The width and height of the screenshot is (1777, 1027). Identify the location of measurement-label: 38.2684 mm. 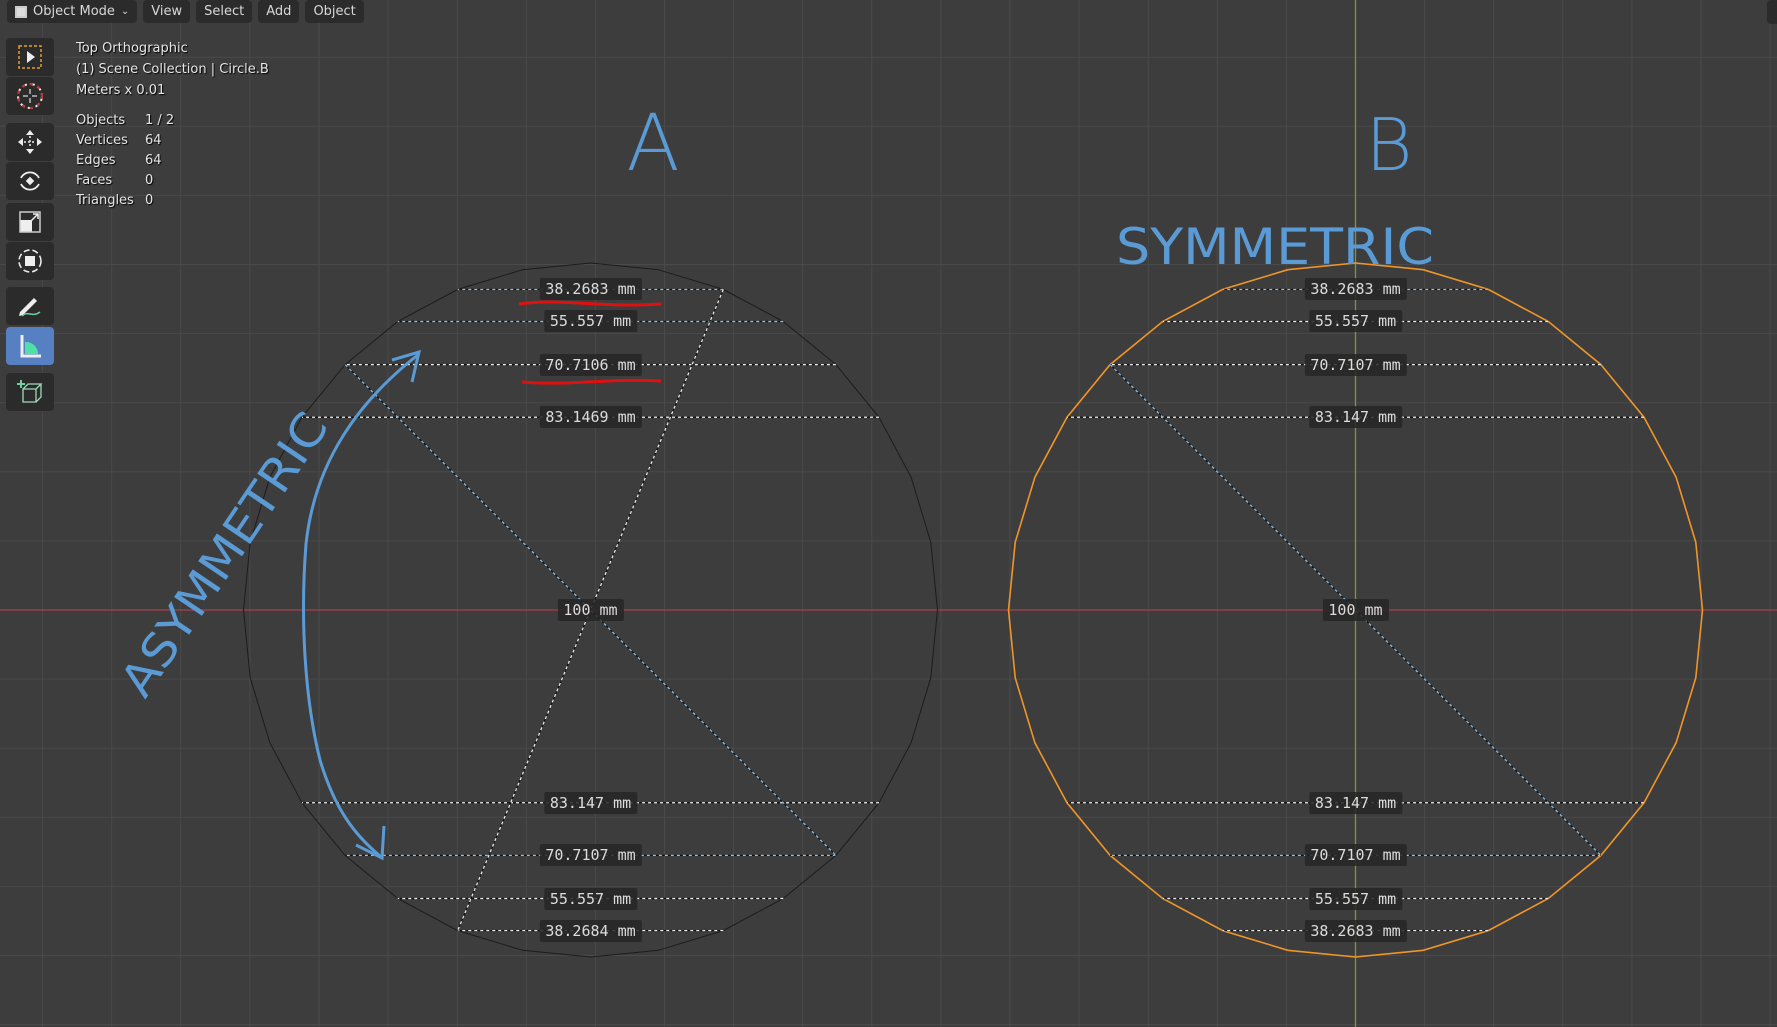
(590, 930).